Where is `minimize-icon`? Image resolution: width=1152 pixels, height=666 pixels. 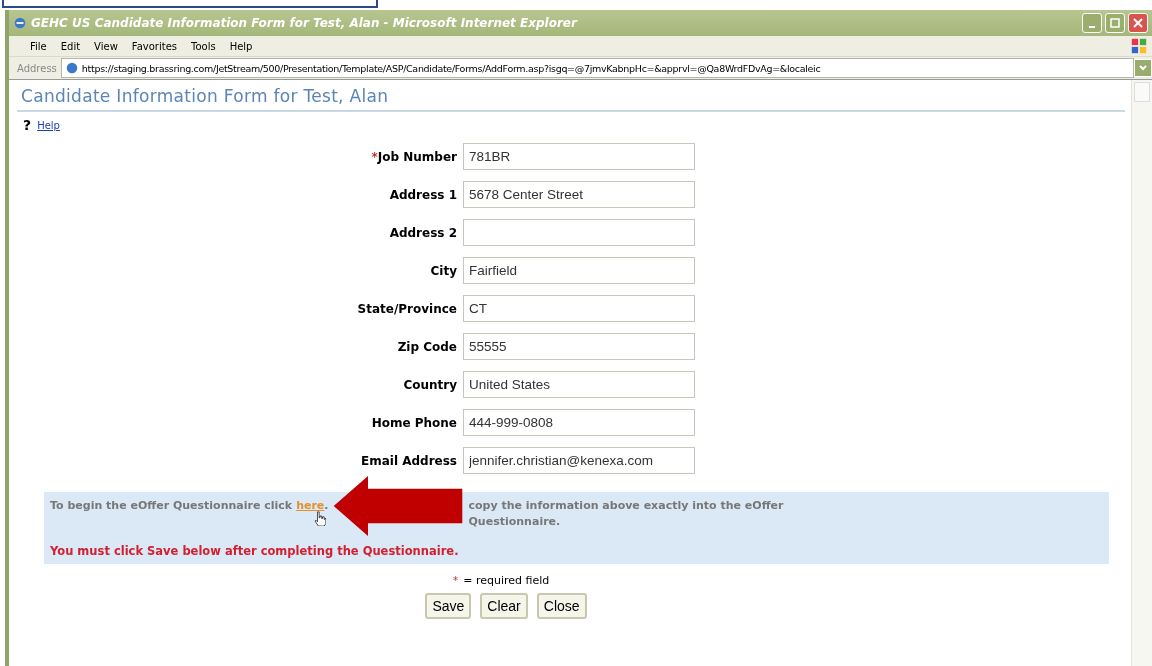 minimize-icon is located at coordinates (1092, 27).